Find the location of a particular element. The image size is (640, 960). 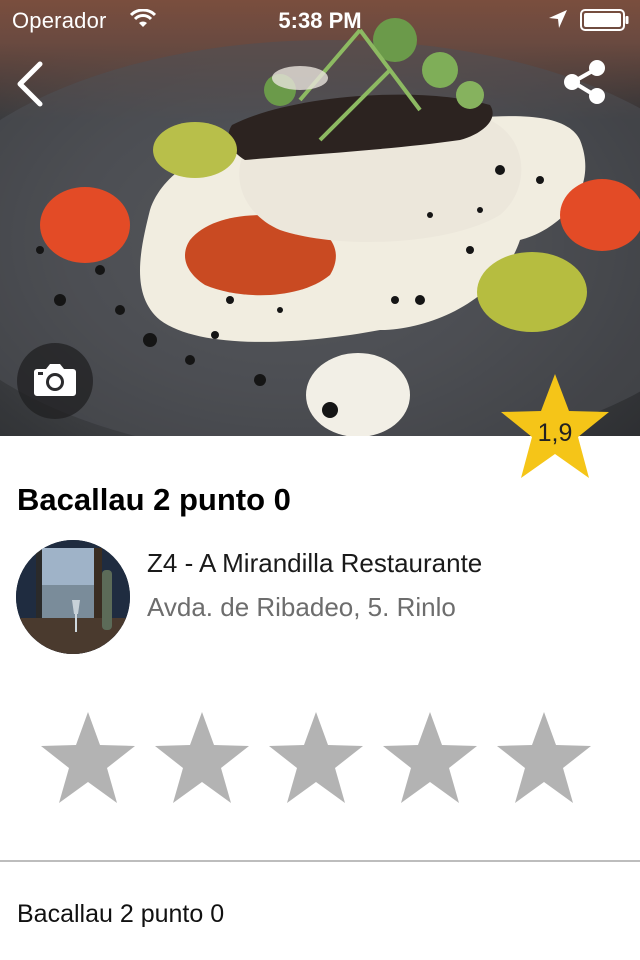

clock-time: 5:38 PM is located at coordinates (320, 20).